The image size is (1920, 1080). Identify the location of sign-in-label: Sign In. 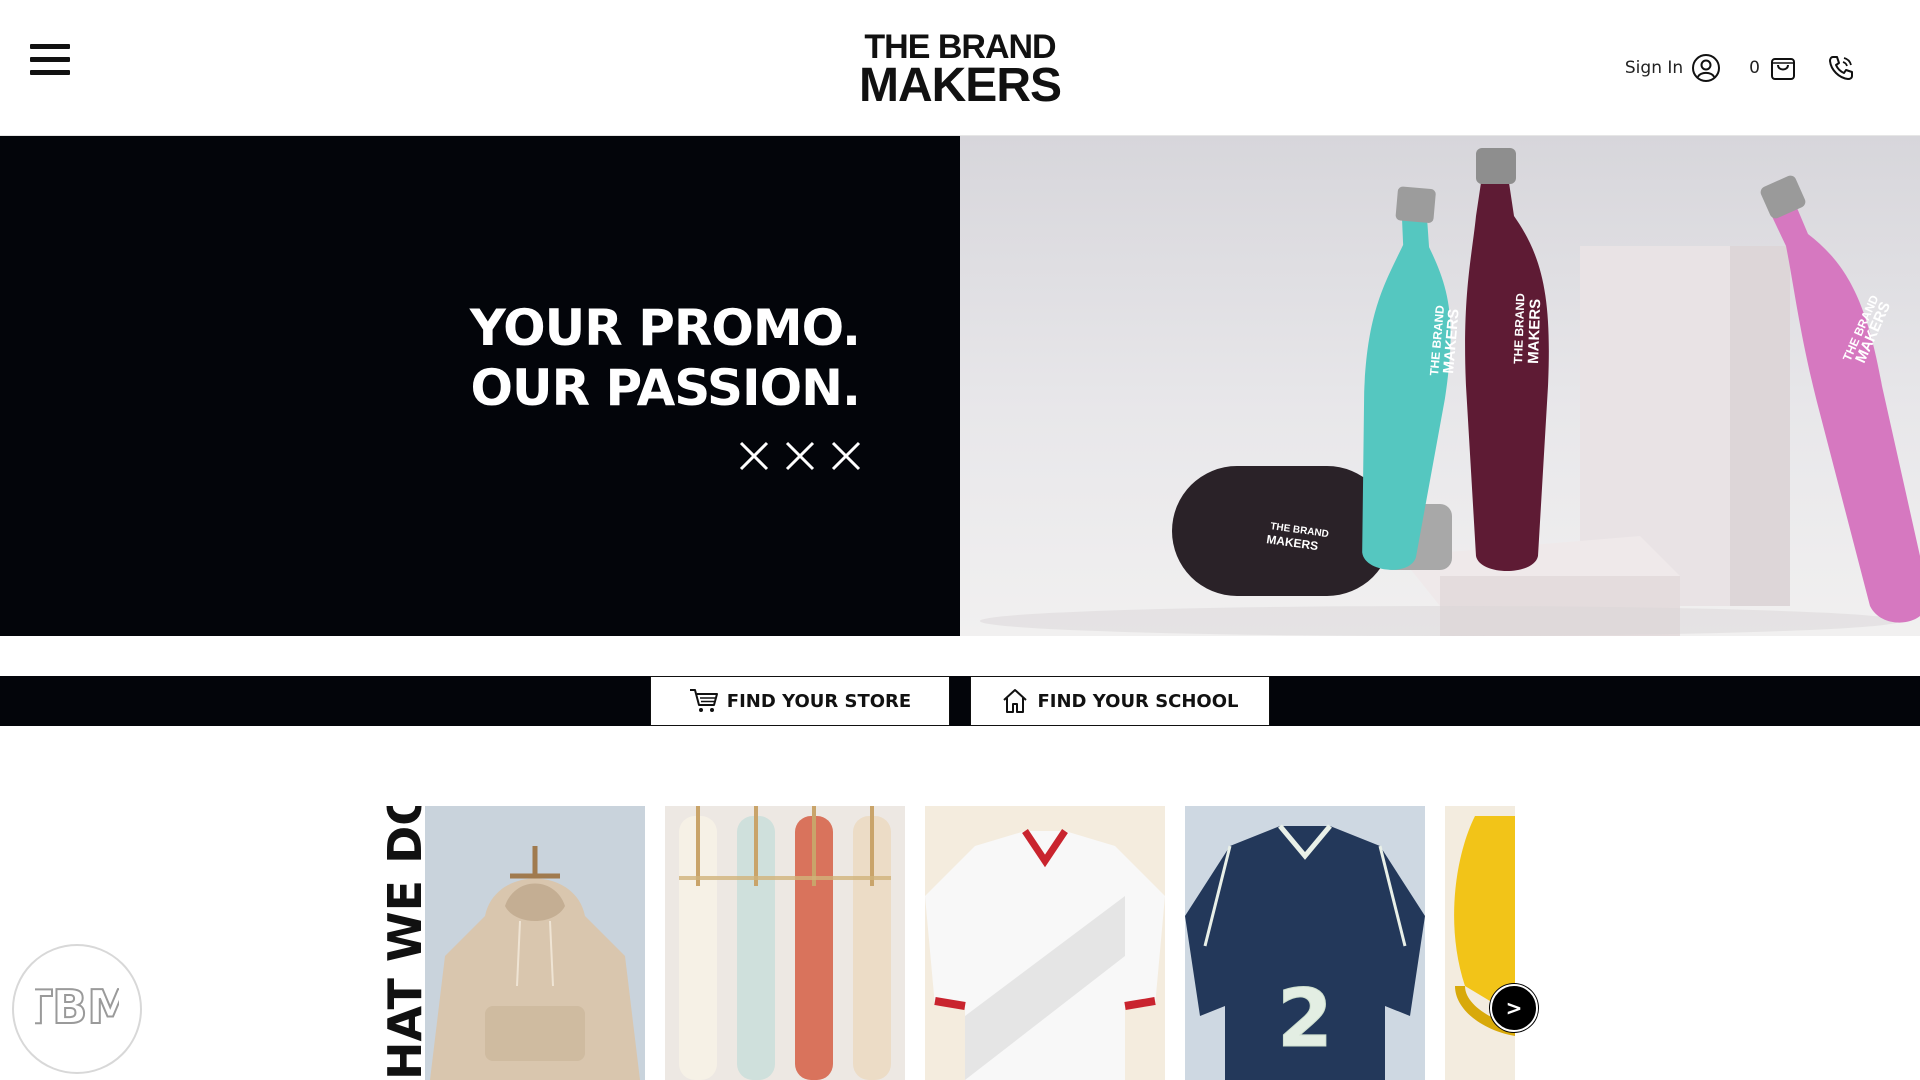
(1654, 68).